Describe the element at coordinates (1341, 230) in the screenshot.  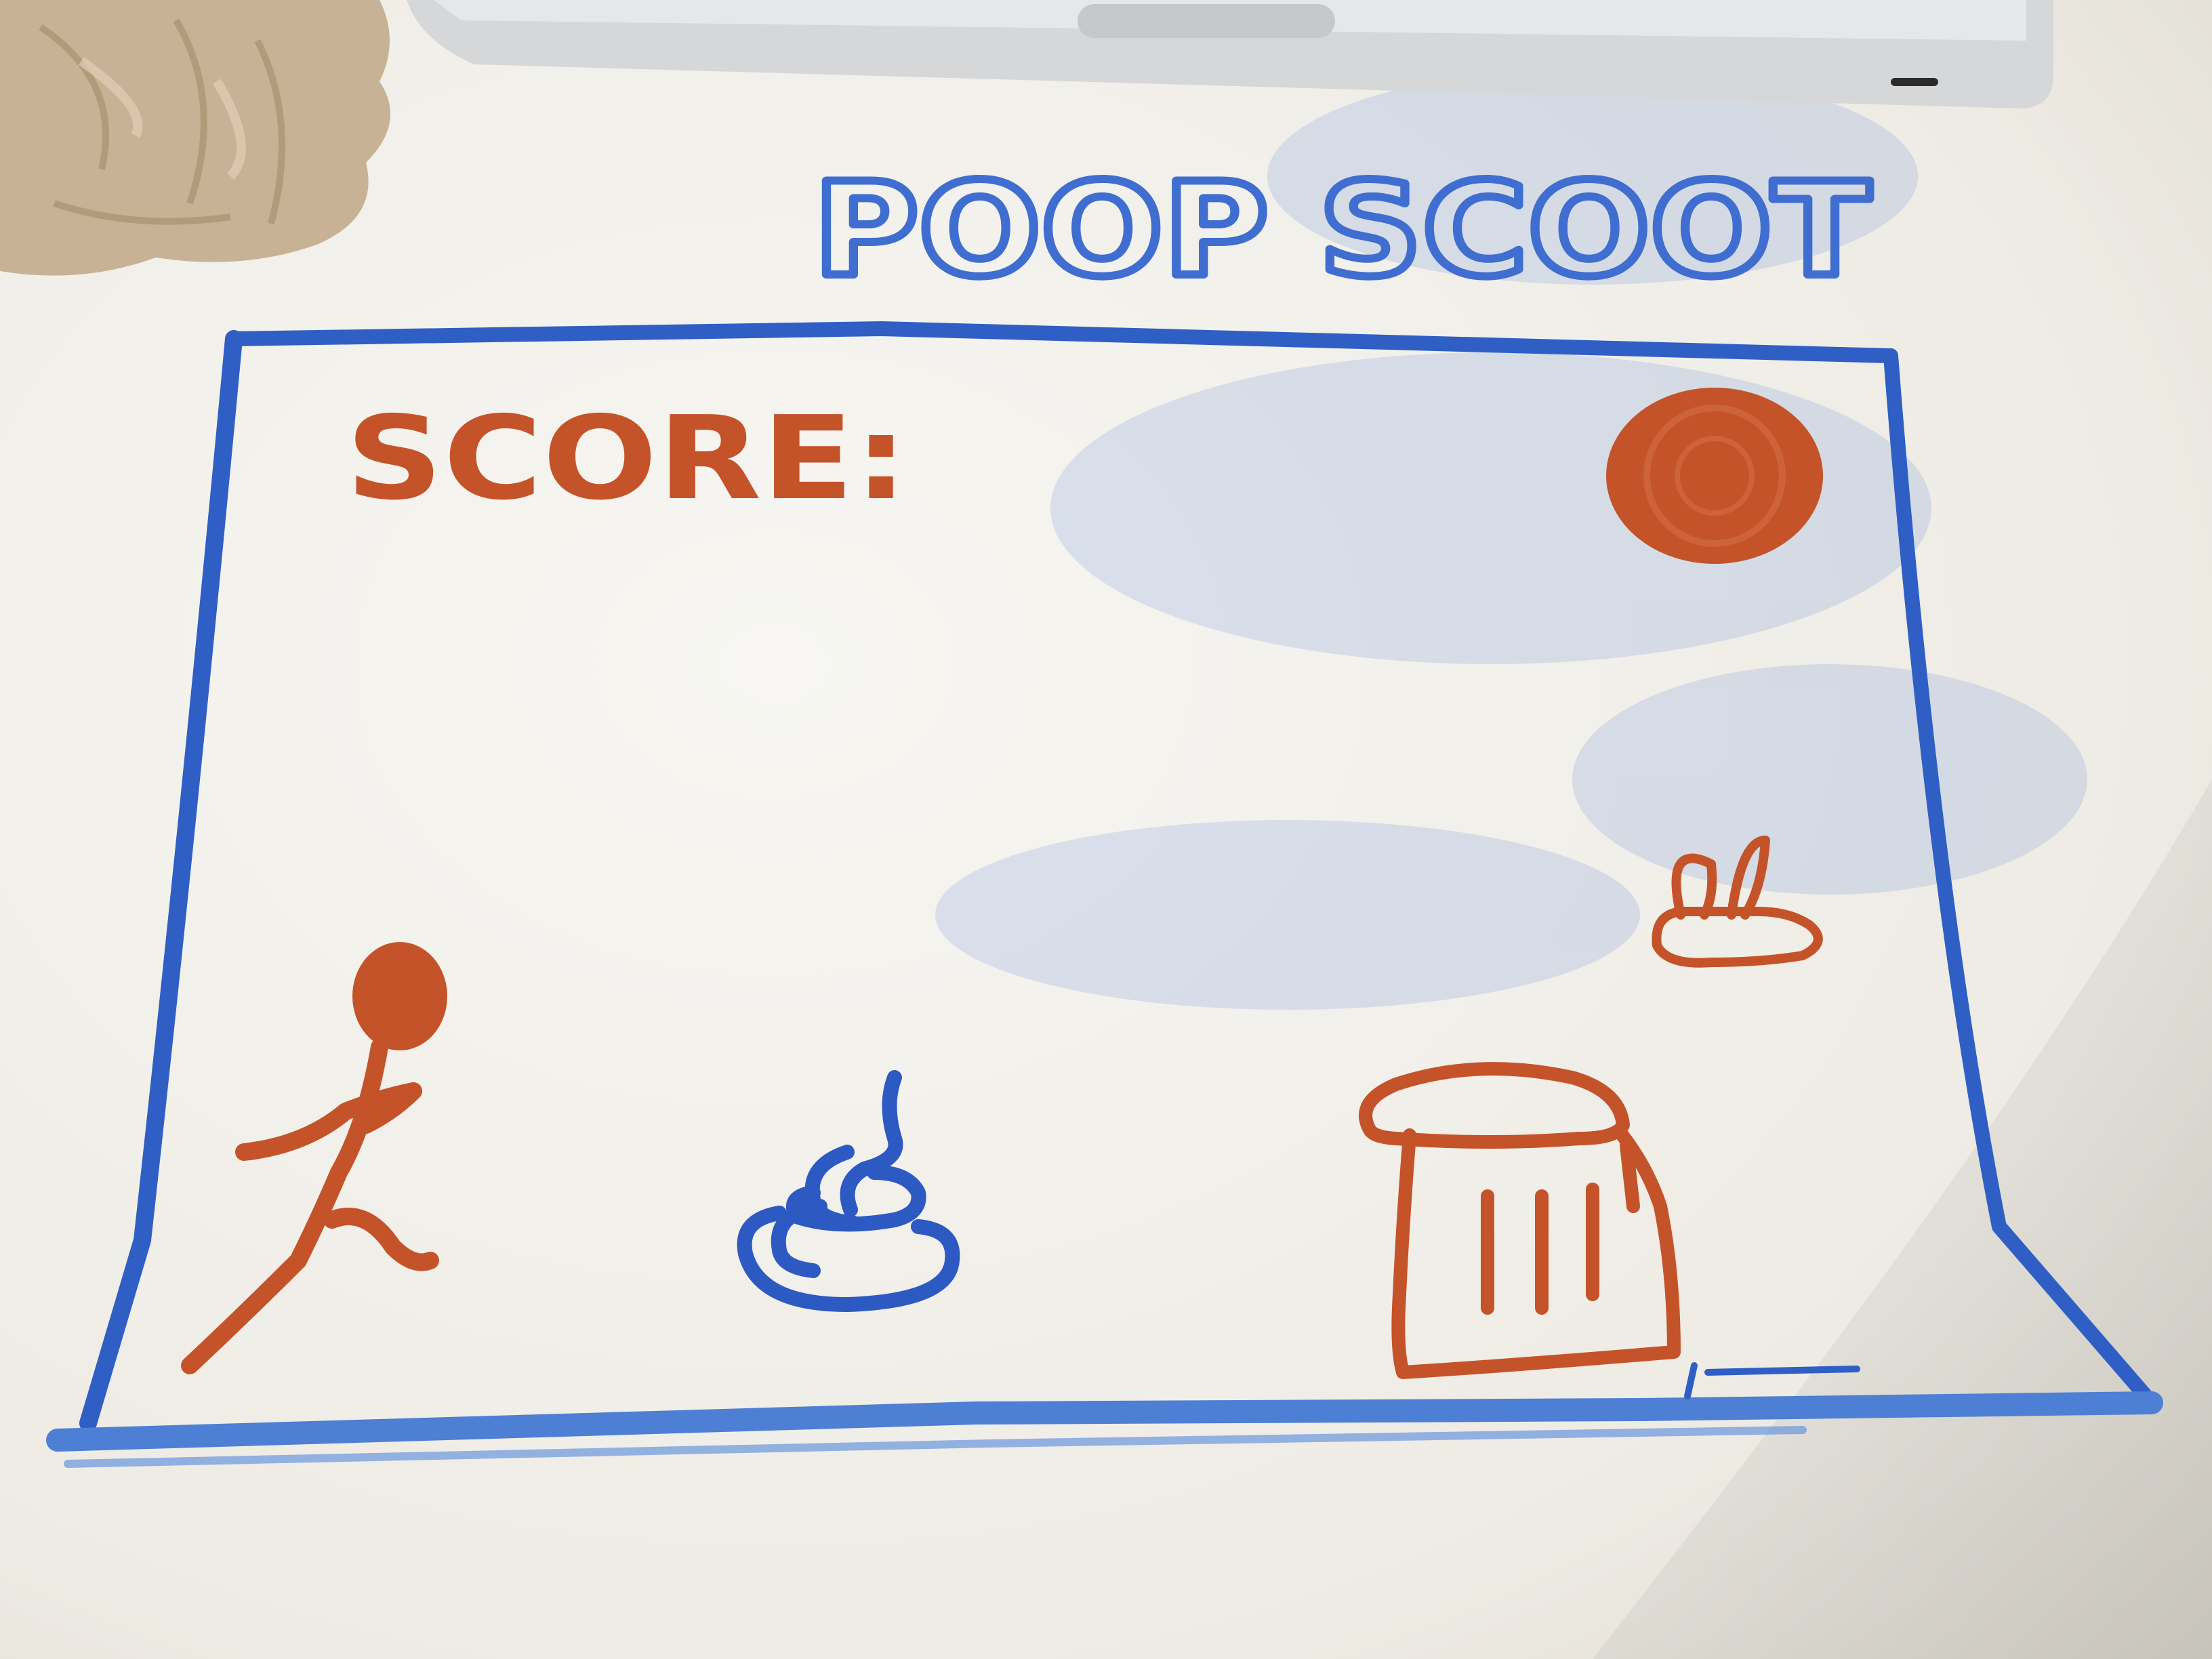
I see `game-title: POOP SCOOT` at that location.